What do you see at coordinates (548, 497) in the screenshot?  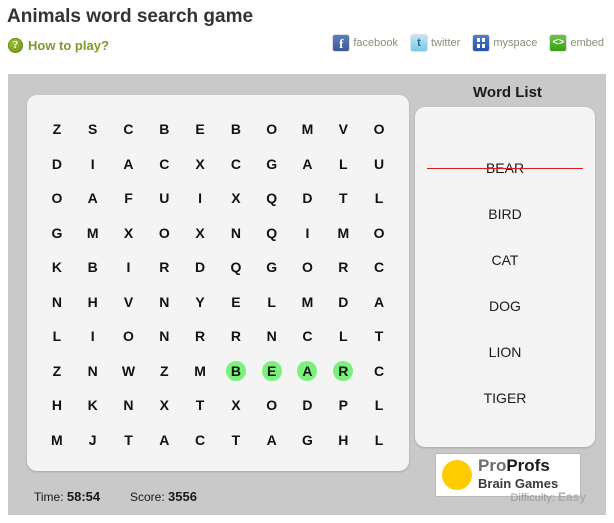 I see `difficulty-display: Difficulty: Easy` at bounding box center [548, 497].